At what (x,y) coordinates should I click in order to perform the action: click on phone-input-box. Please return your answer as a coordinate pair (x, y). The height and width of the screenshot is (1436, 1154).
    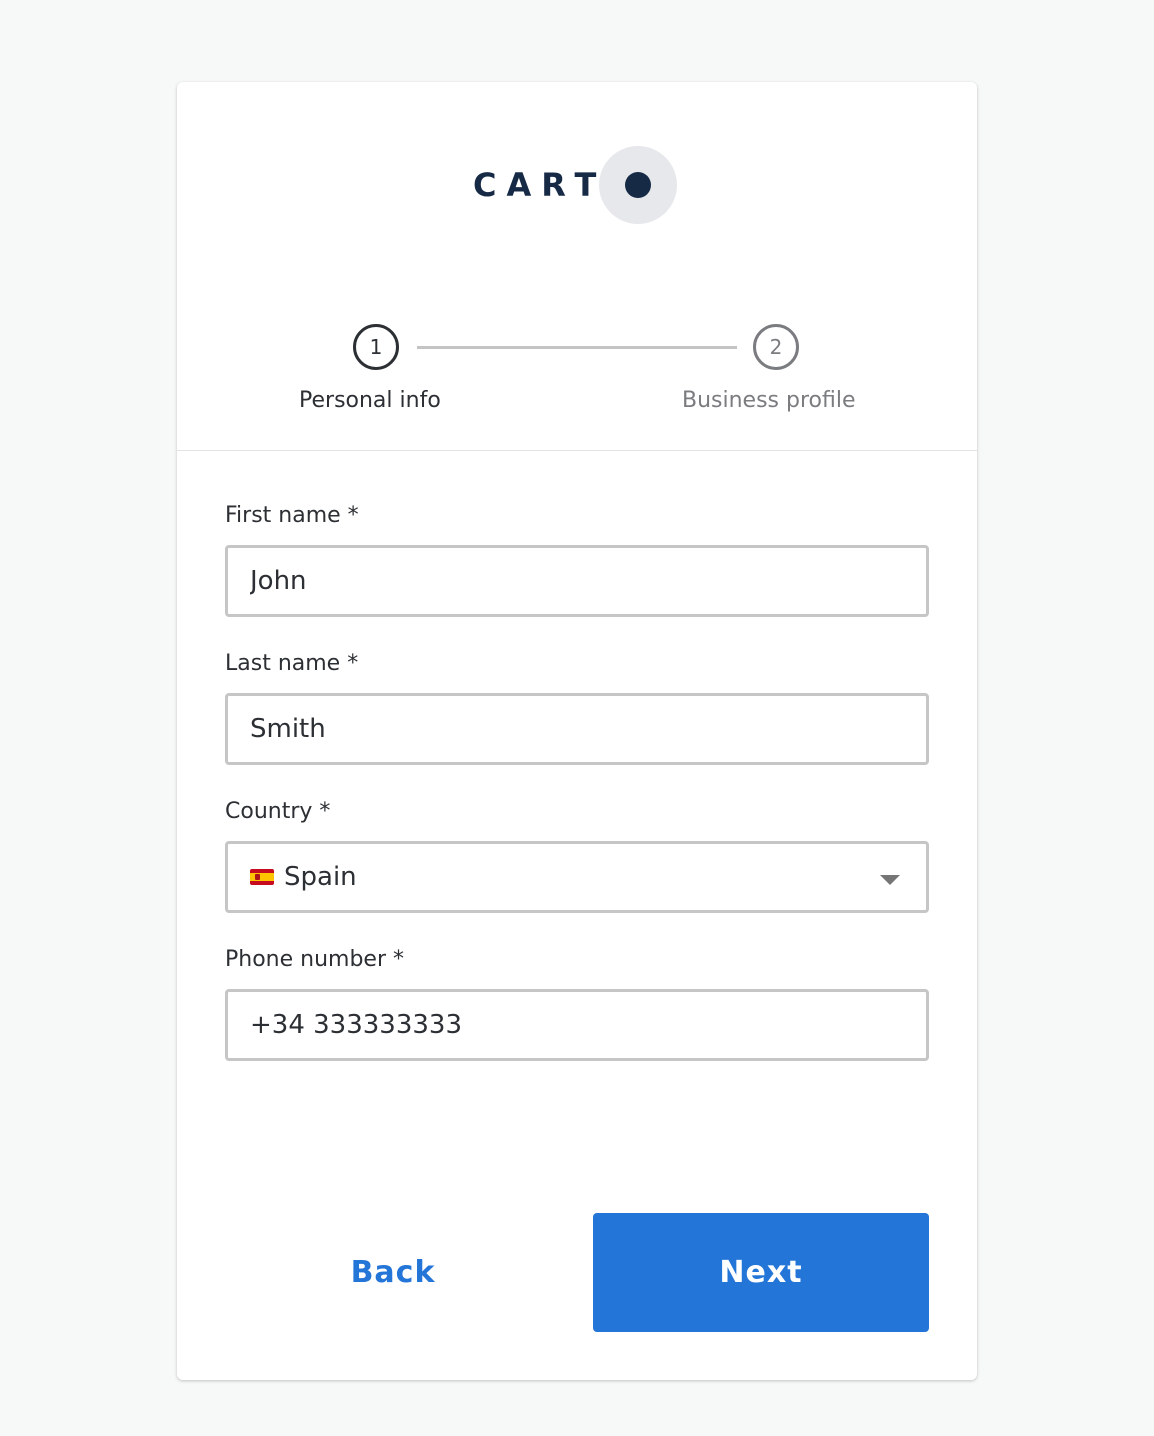
    Looking at the image, I should click on (577, 1025).